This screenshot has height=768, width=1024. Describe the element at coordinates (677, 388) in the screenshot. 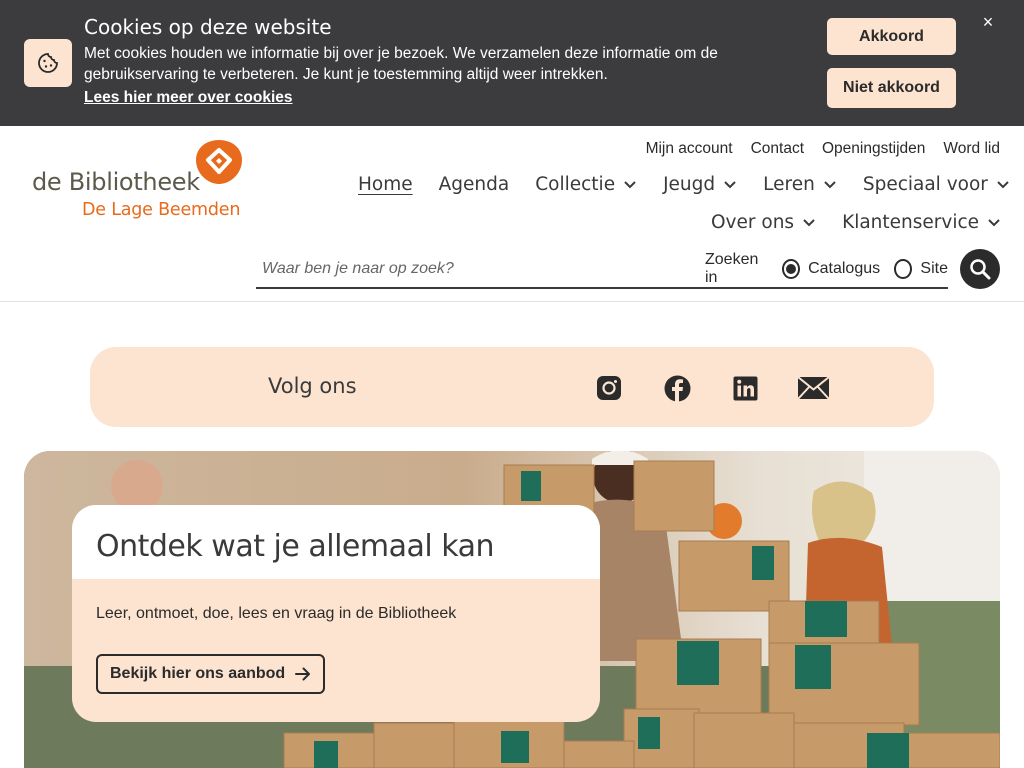

I see `facebook-icon` at that location.